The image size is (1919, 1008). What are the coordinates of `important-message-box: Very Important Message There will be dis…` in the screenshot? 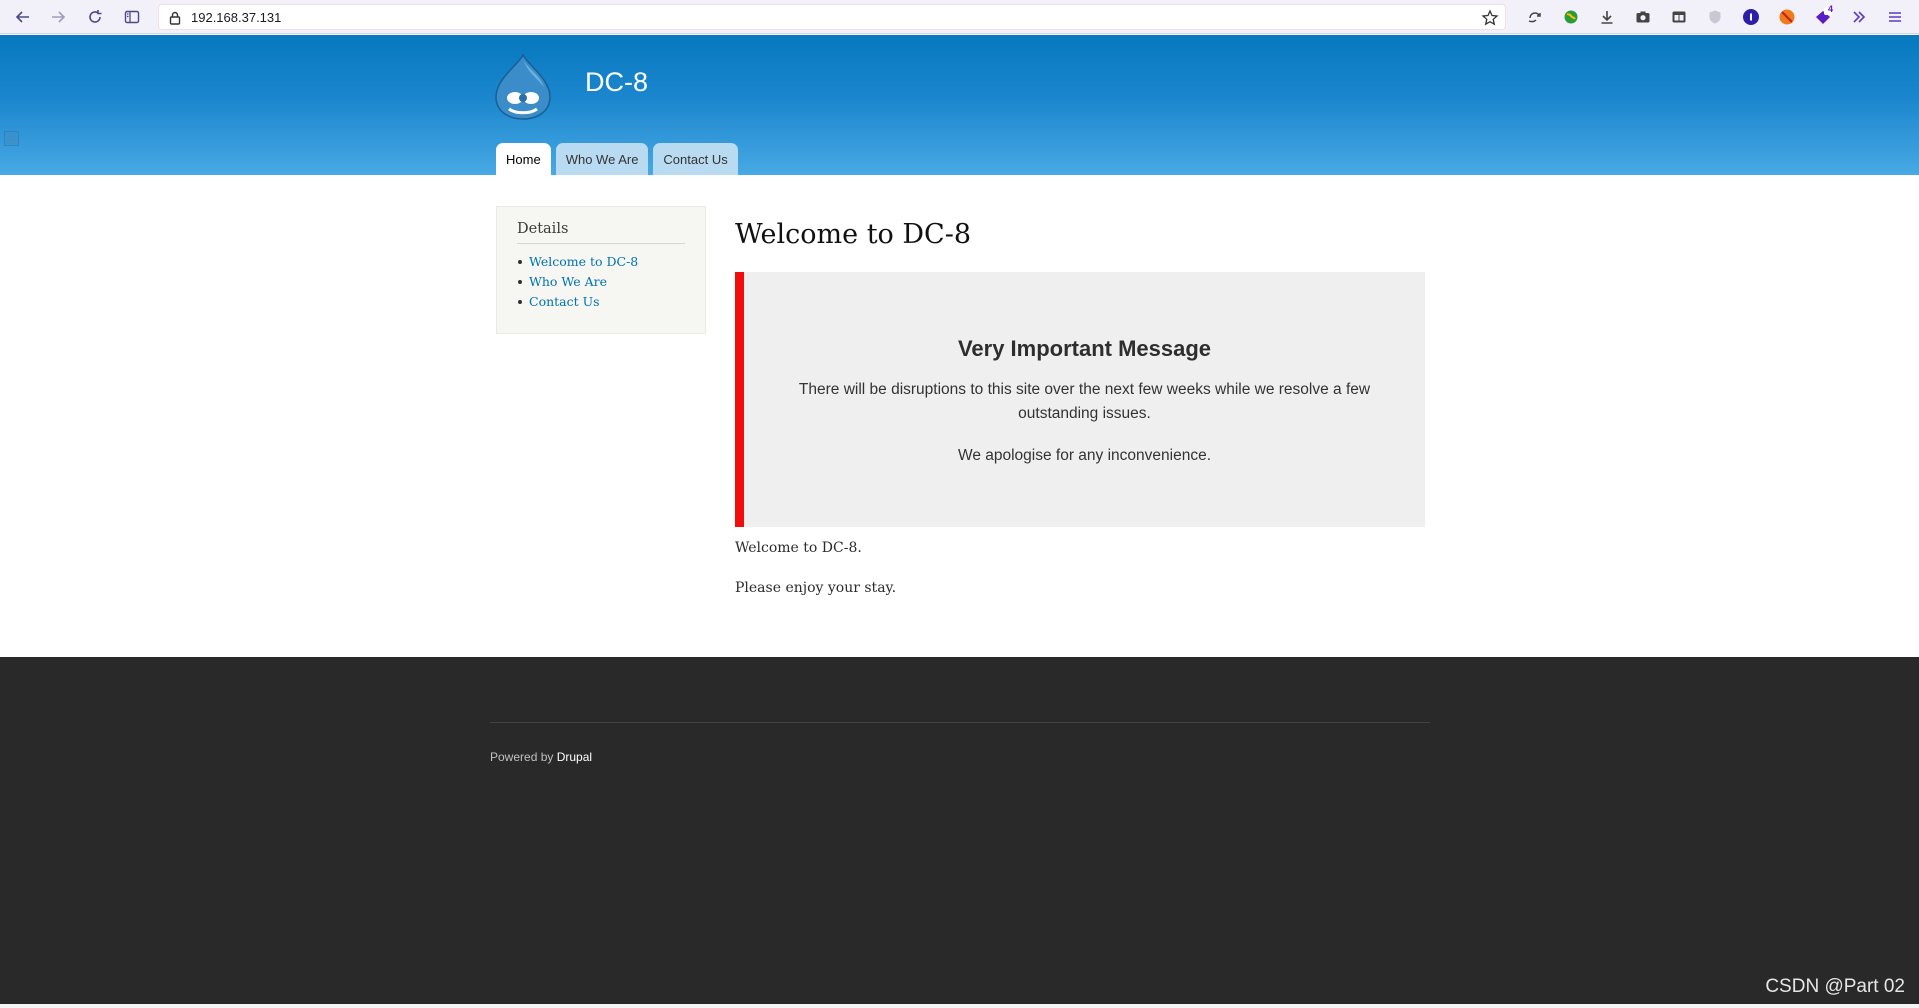 It's located at (1080, 399).